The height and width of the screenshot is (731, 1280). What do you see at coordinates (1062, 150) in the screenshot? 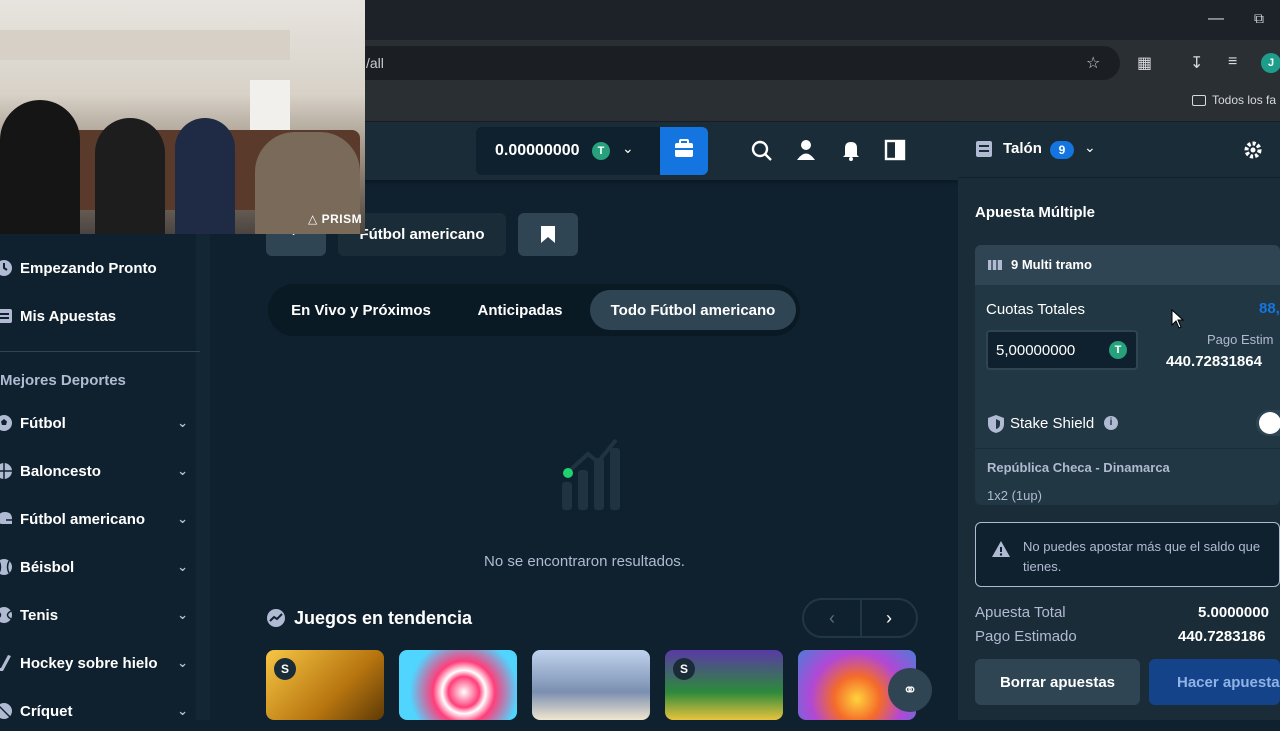
I see `betslip-count-badge: 9` at bounding box center [1062, 150].